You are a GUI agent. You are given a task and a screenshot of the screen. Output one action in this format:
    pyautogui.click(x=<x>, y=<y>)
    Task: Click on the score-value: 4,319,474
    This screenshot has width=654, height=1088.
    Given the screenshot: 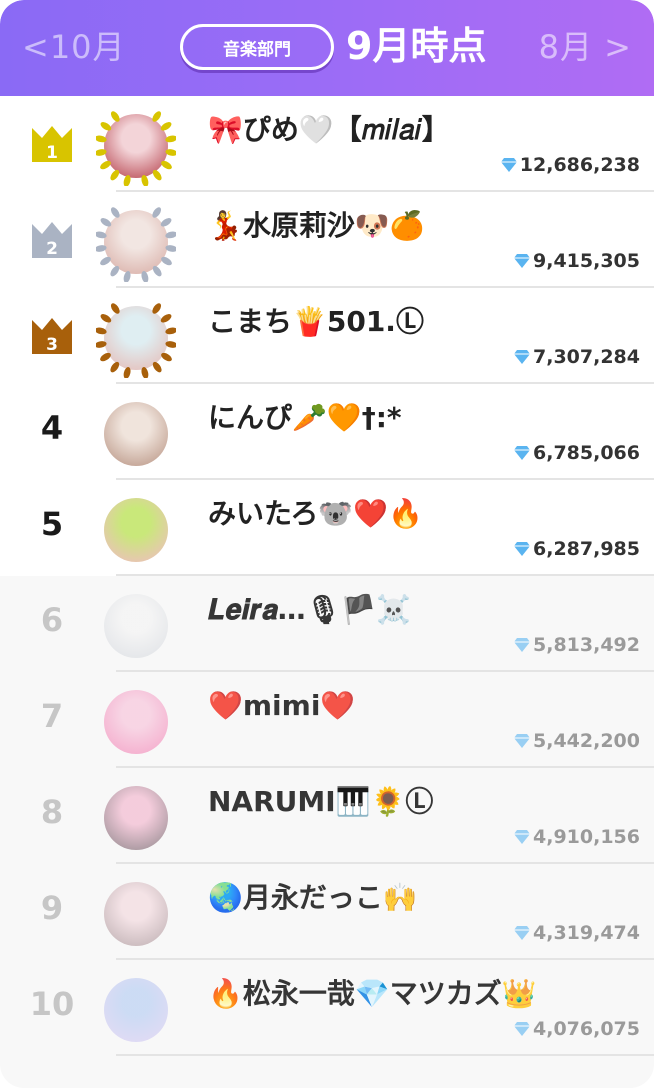 What is the action you would take?
    pyautogui.click(x=576, y=933)
    